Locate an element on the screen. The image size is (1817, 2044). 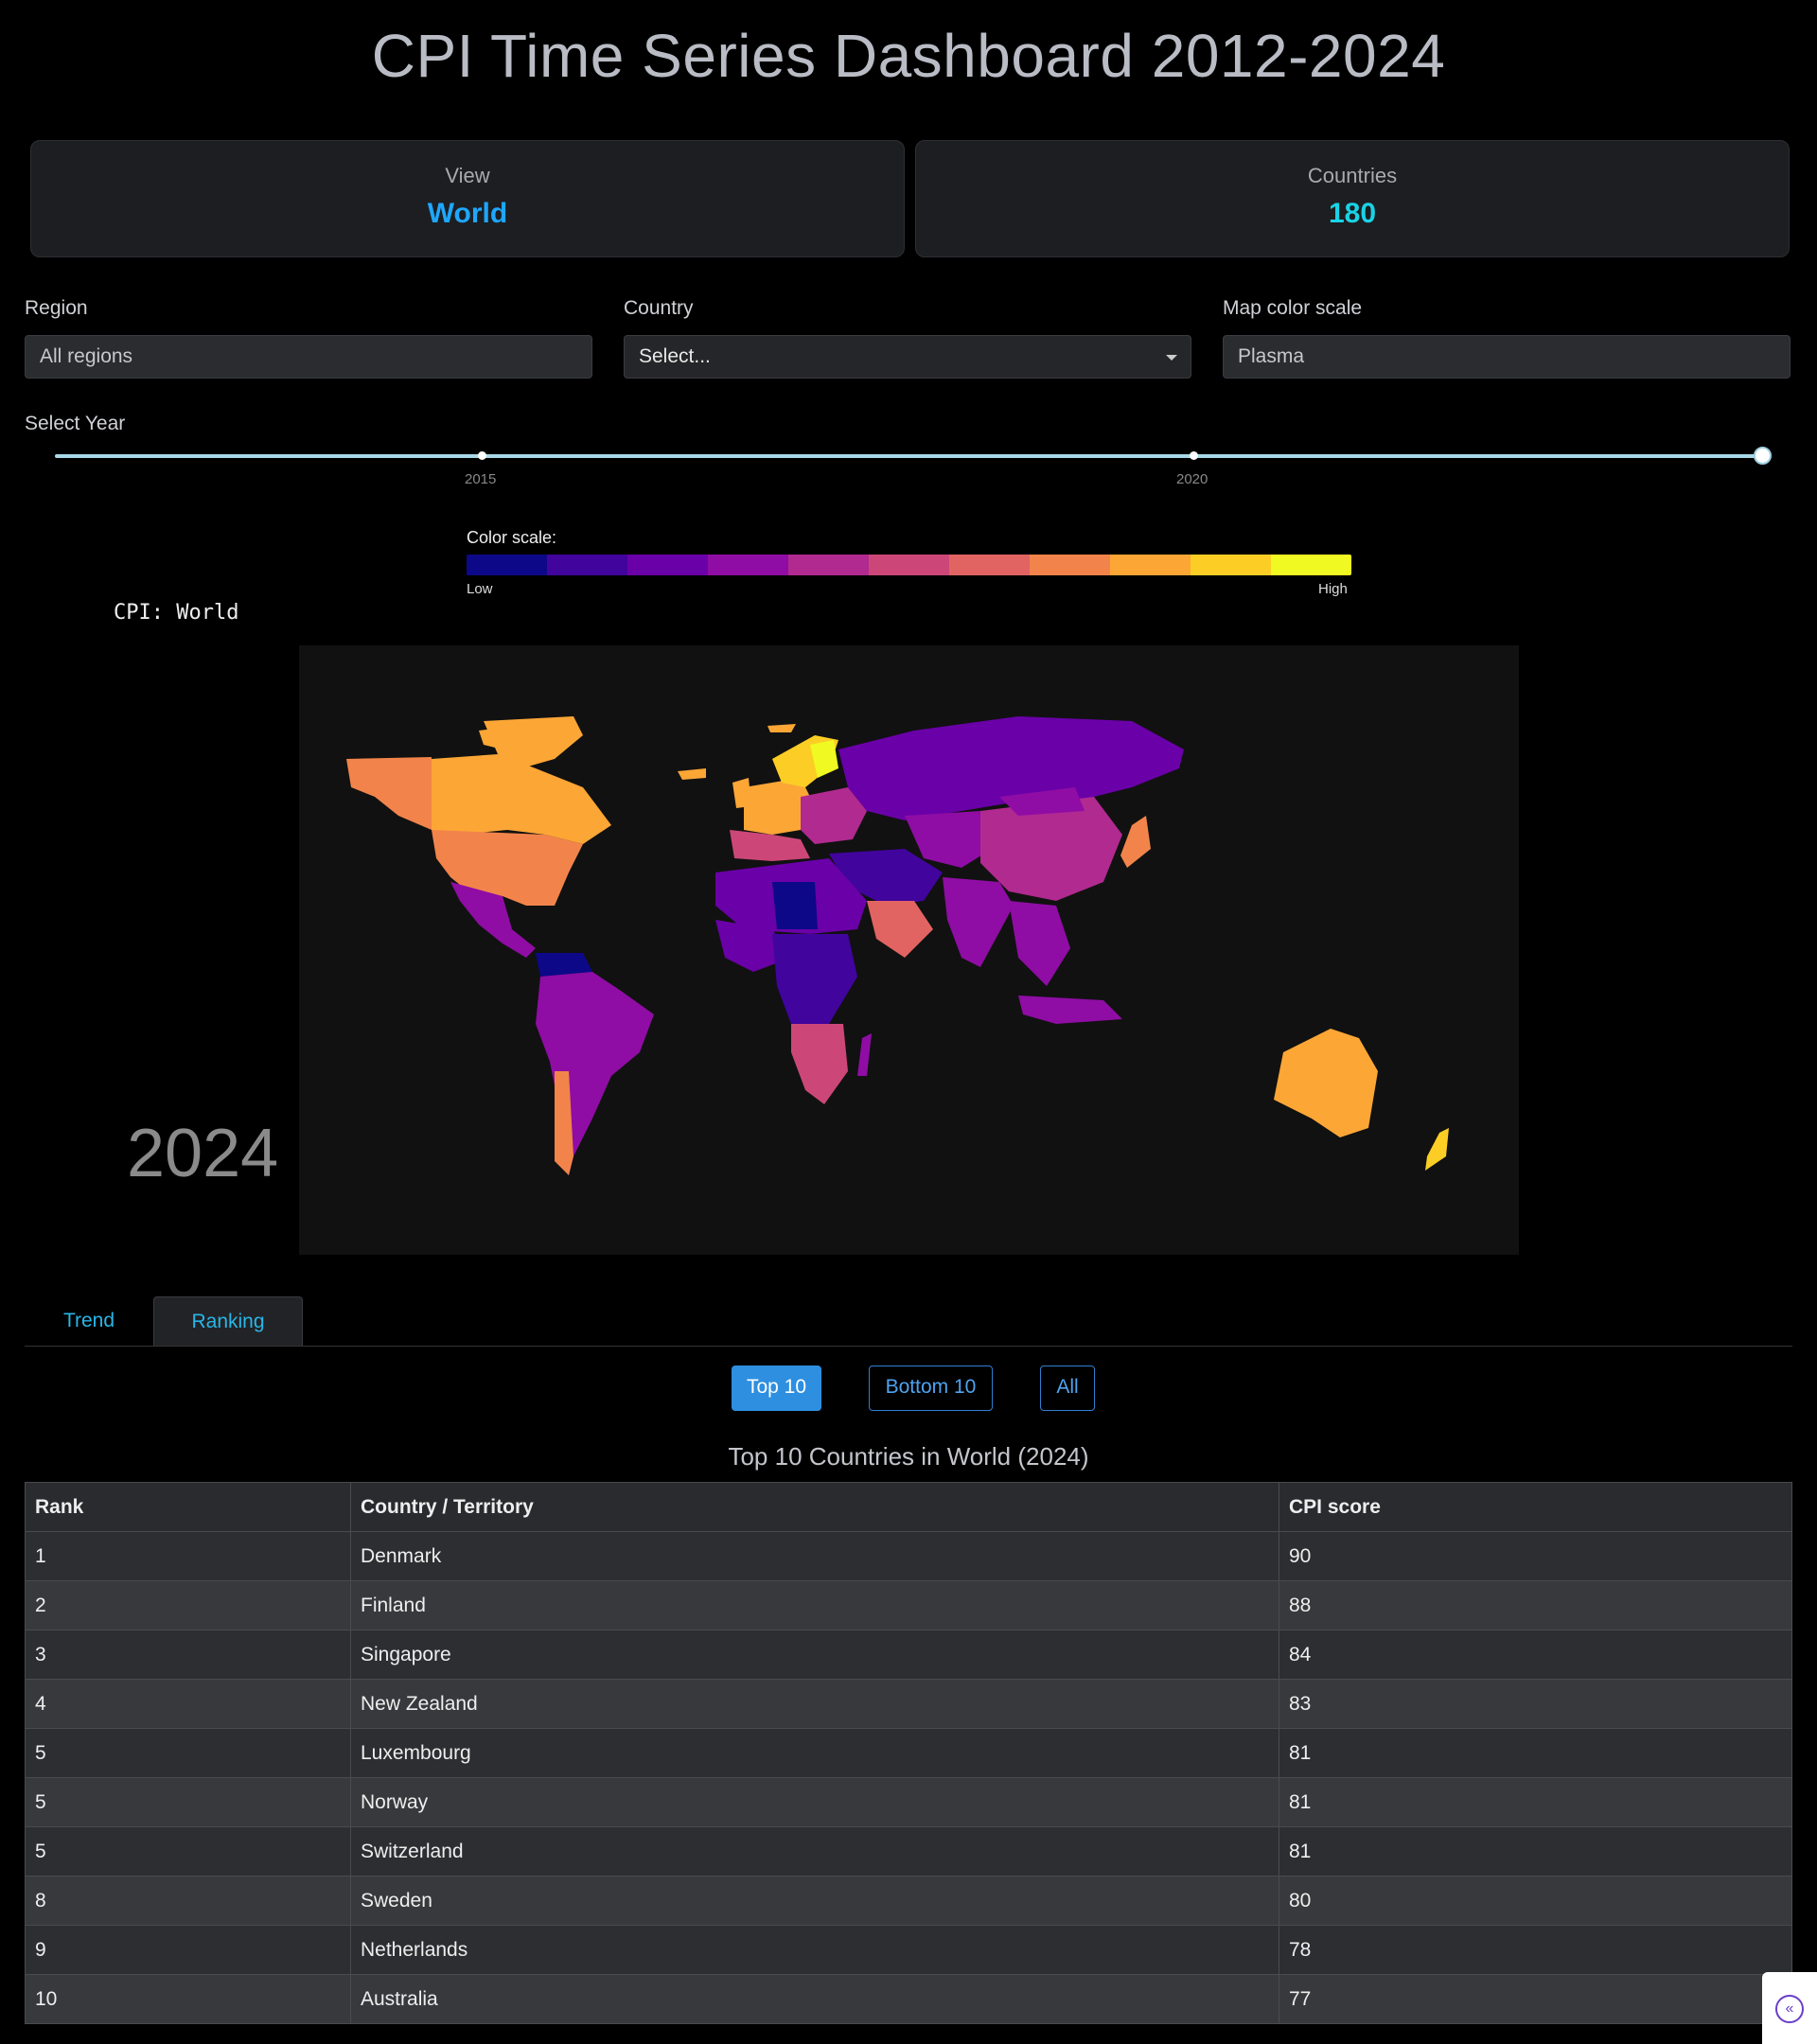
countries-card: Countries 180 is located at coordinates (1352, 198).